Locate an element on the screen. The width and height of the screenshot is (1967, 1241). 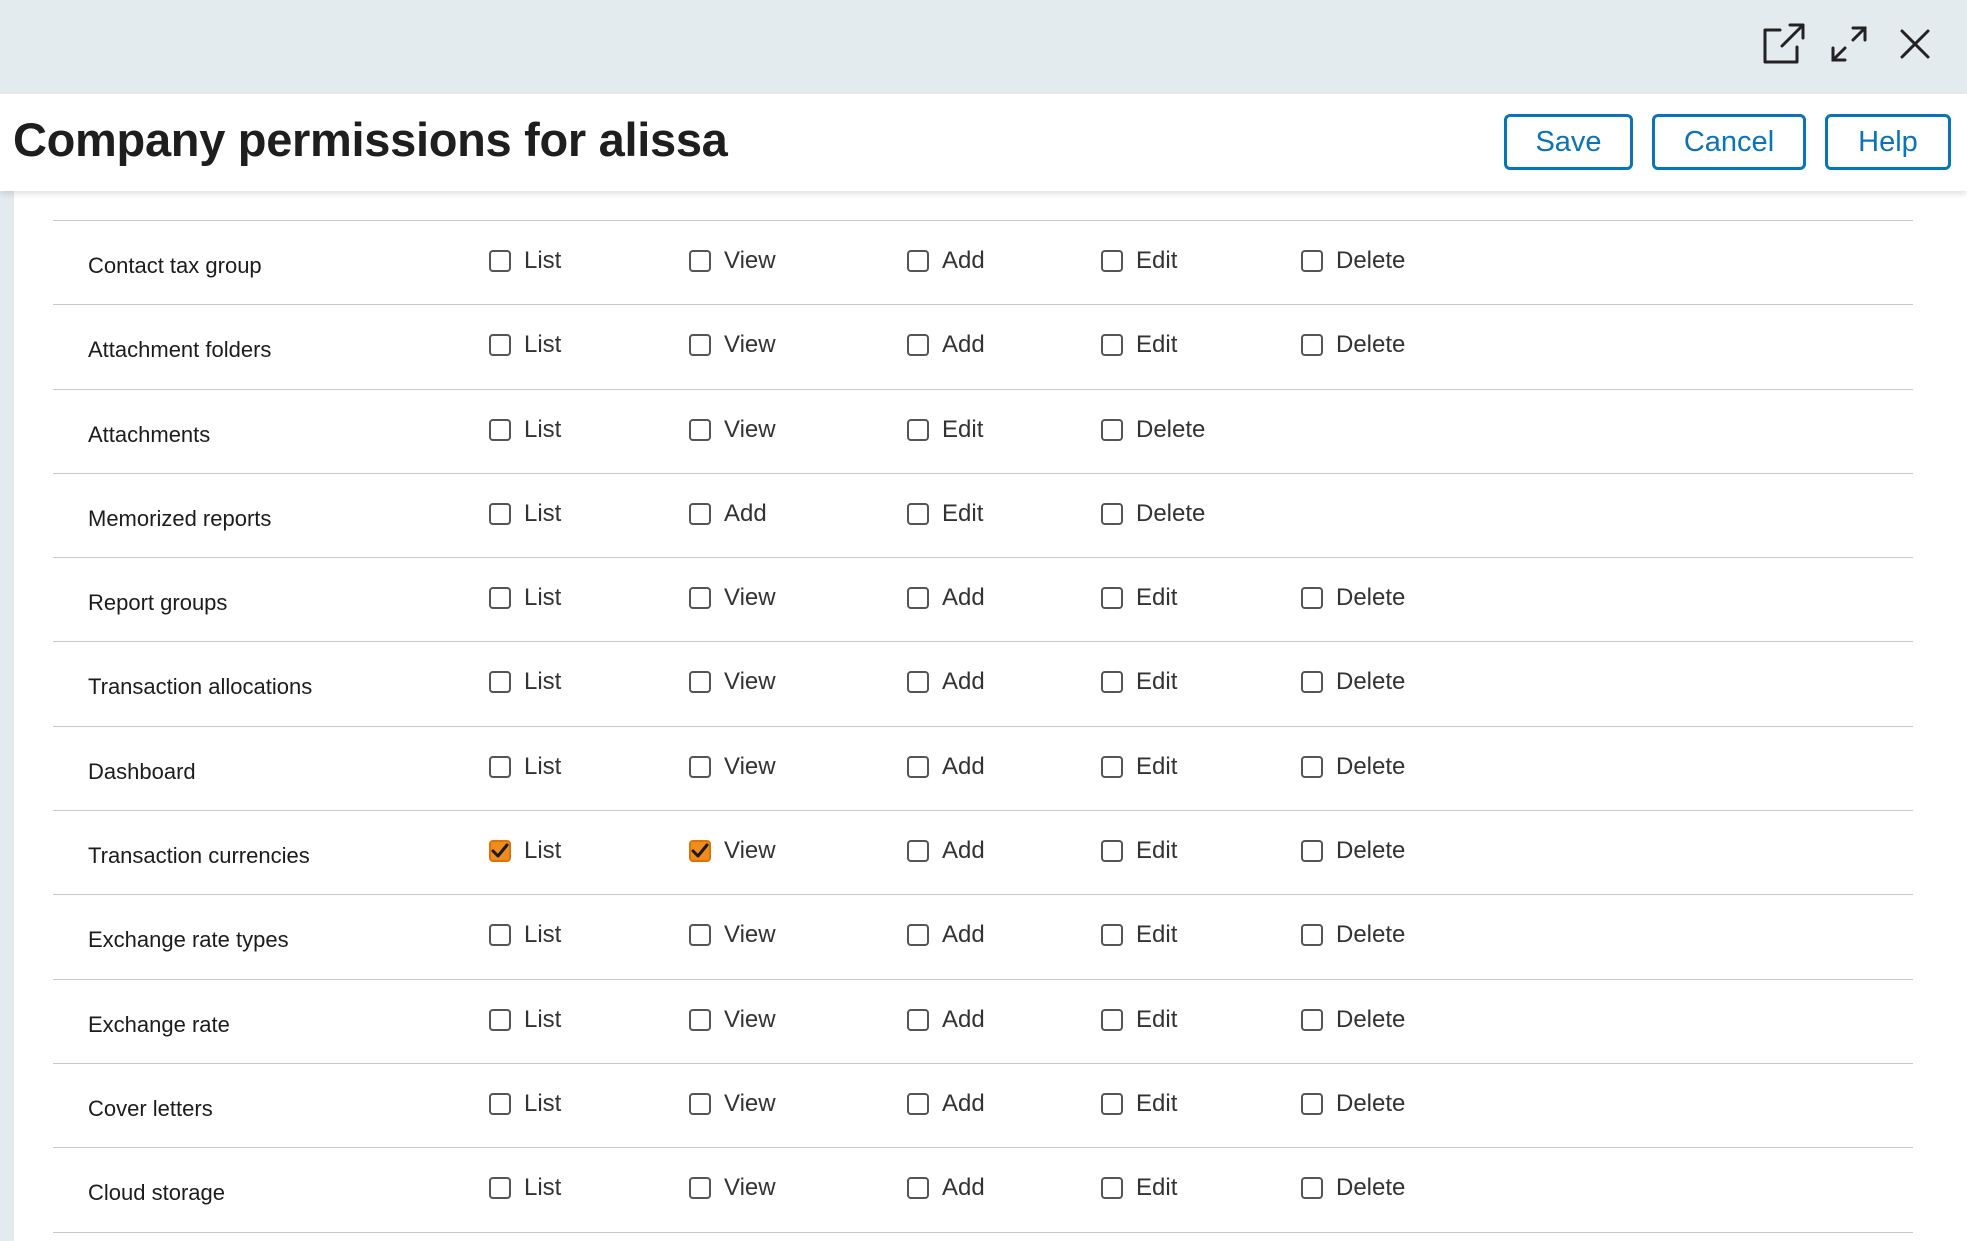
help-button: Help is located at coordinates (1888, 142).